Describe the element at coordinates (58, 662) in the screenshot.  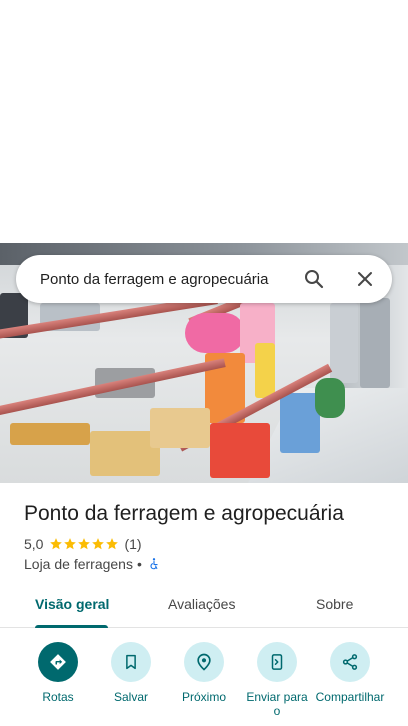
I see `directions-icon` at that location.